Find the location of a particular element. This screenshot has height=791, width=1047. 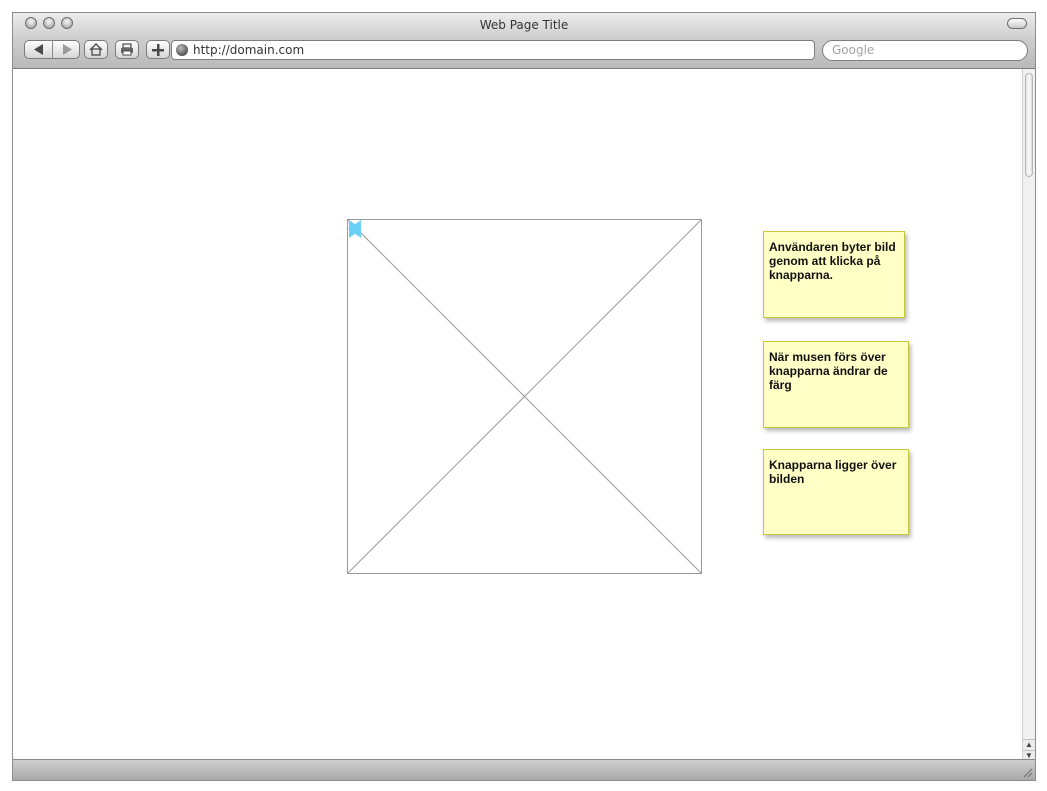

search-placeholder: Google is located at coordinates (853, 50).